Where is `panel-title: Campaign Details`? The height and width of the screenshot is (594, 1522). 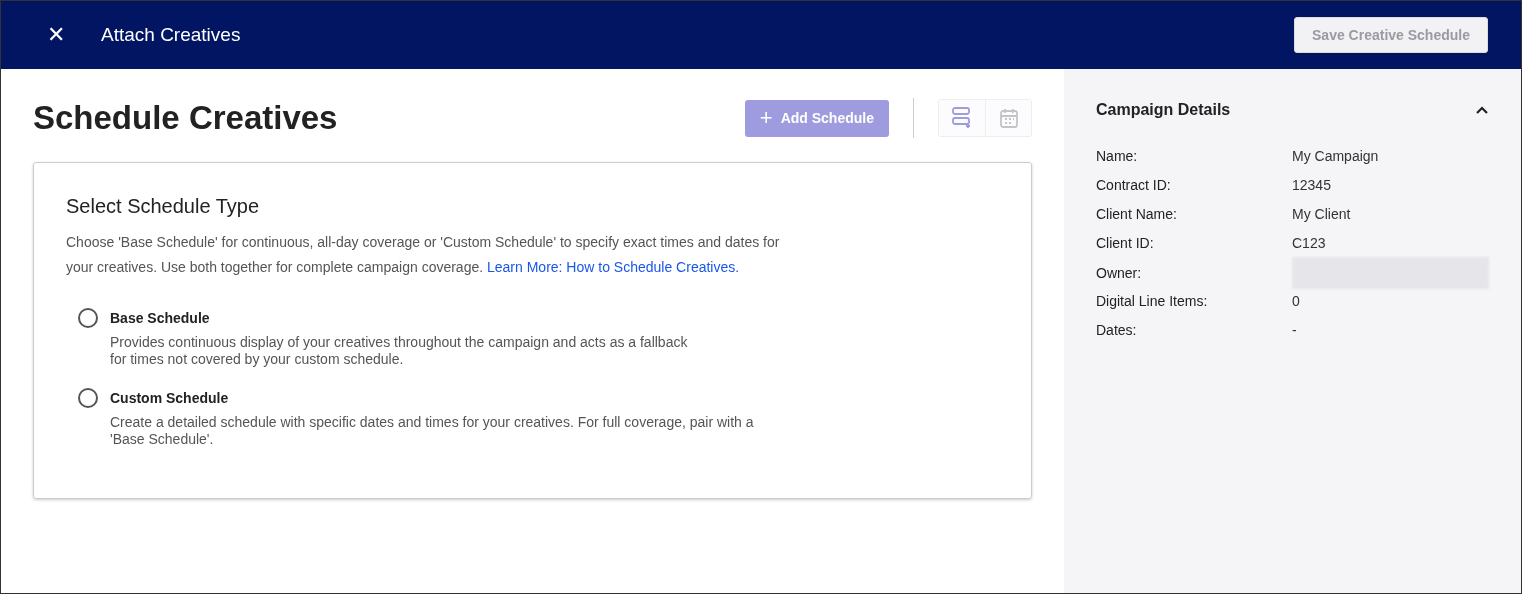
panel-title: Campaign Details is located at coordinates (1163, 110).